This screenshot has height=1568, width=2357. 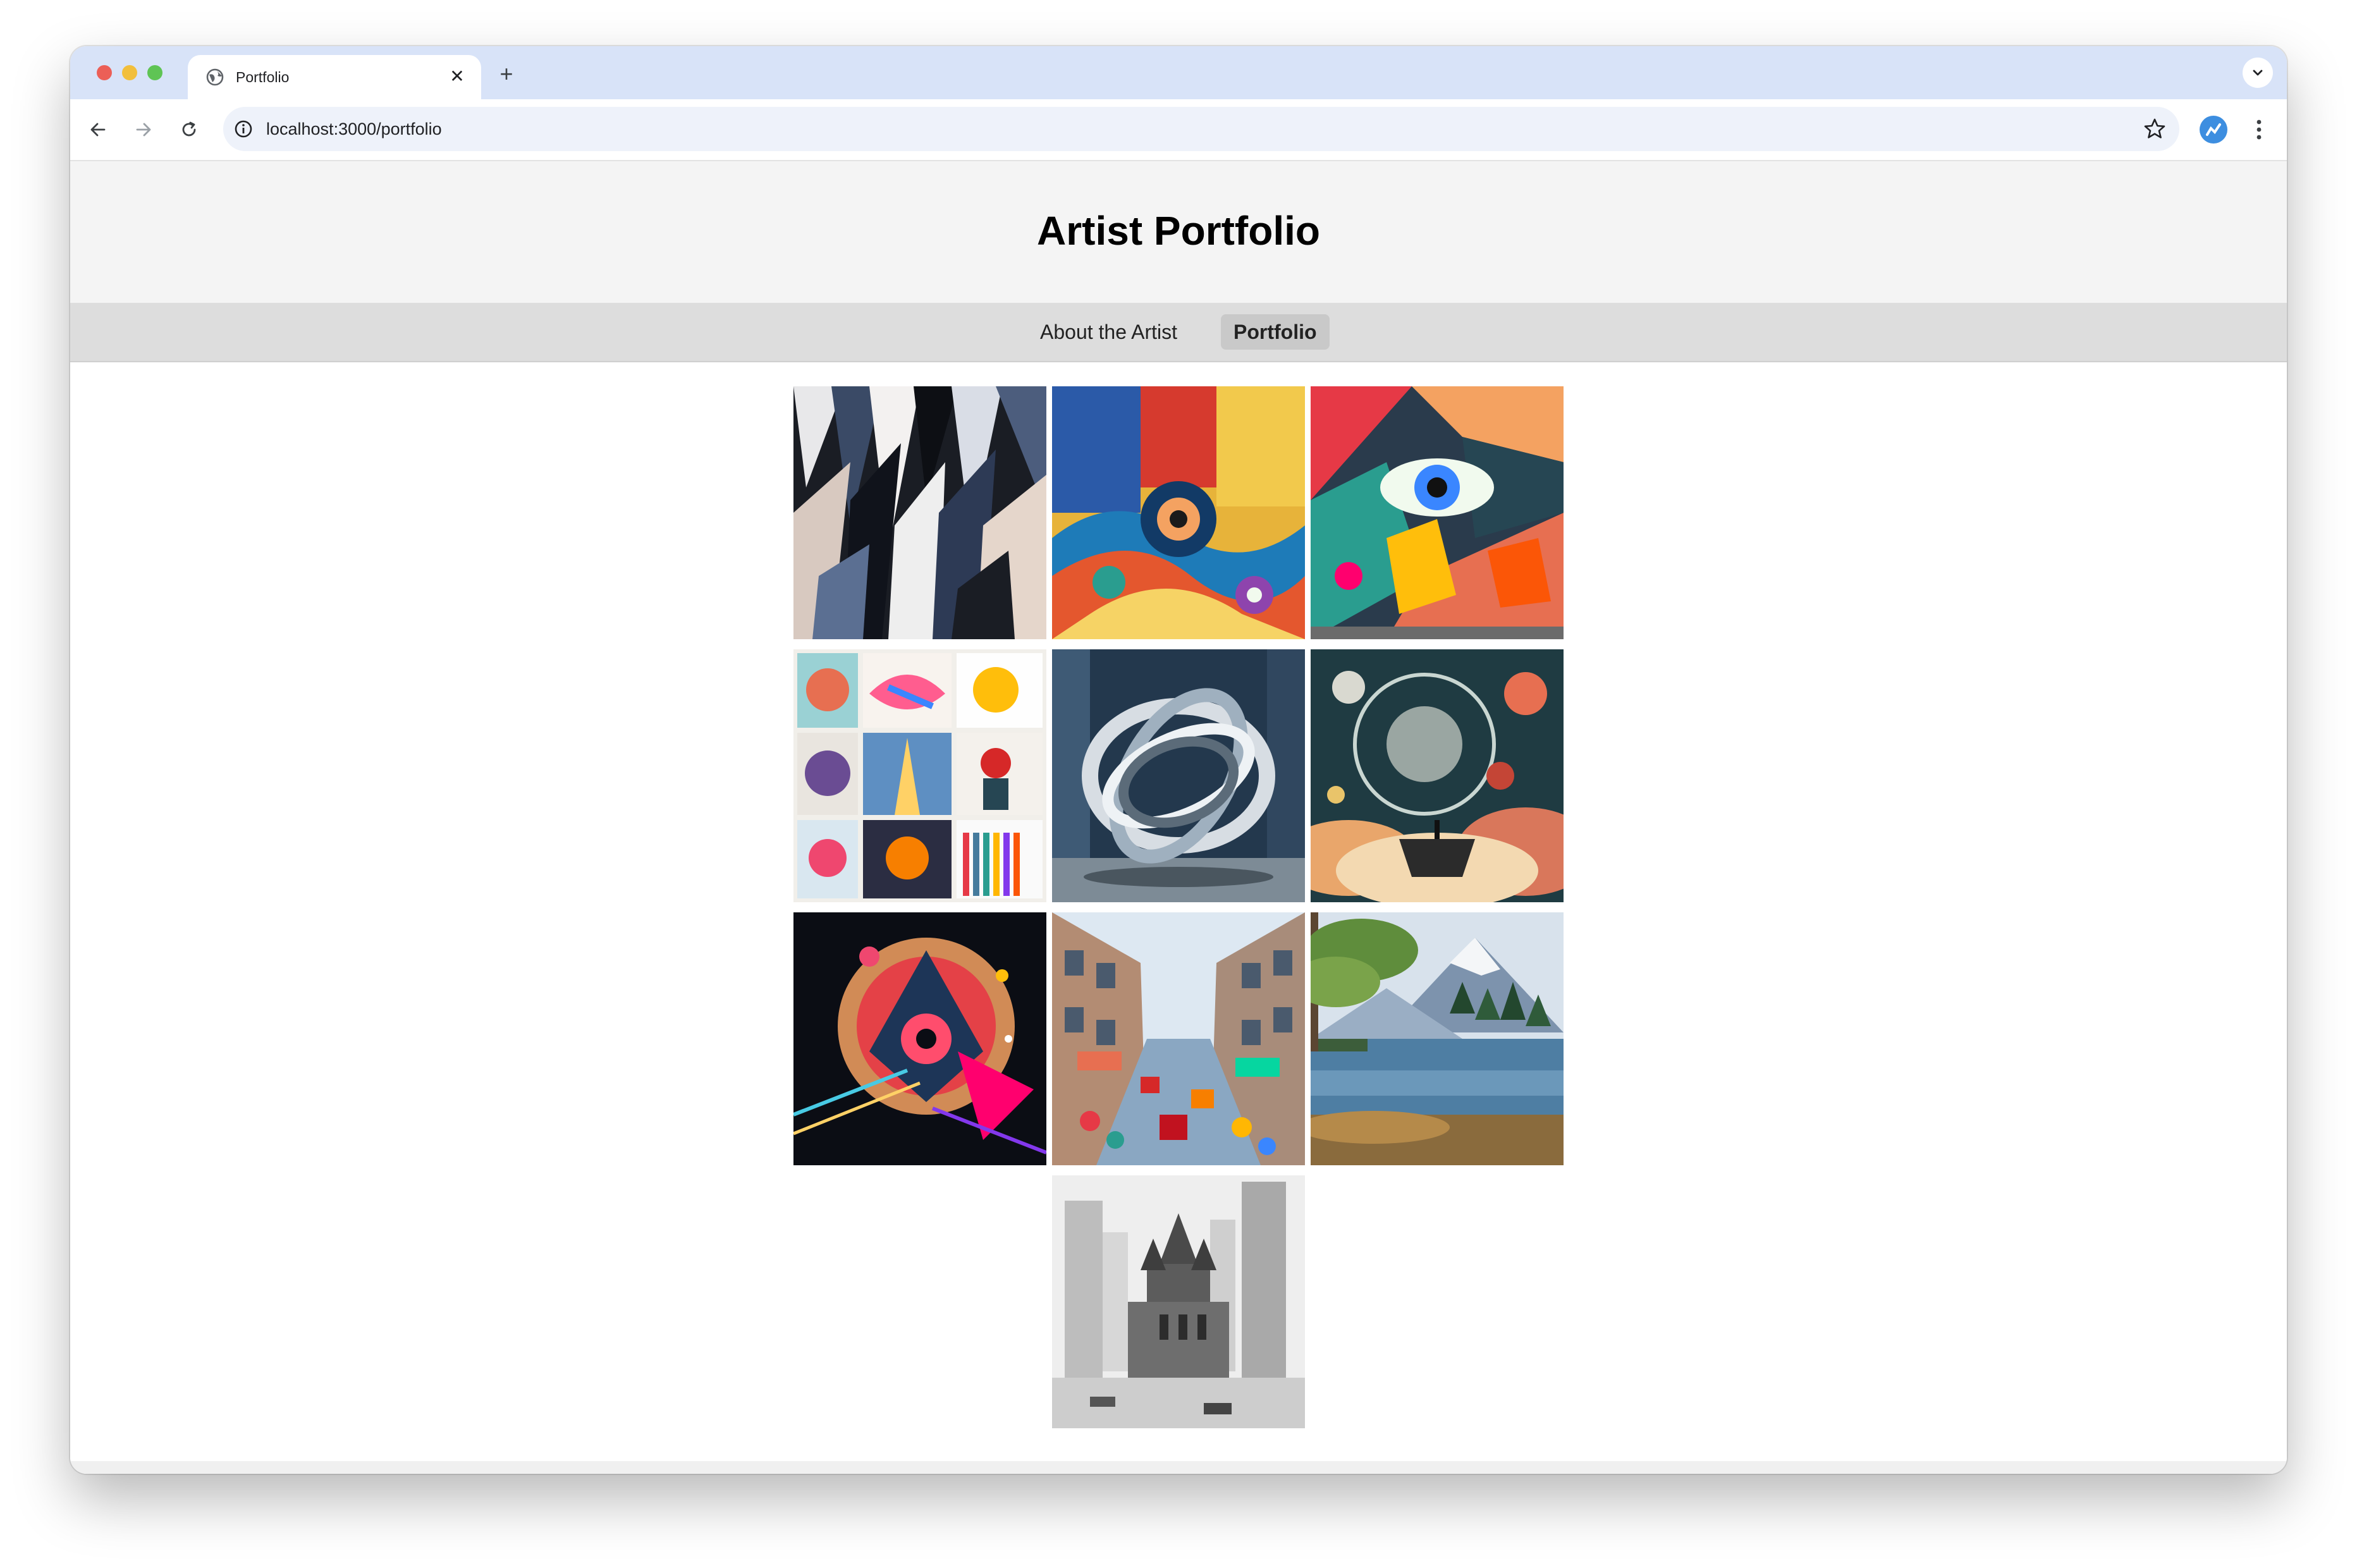 I want to click on extension-icon, so click(x=2213, y=129).